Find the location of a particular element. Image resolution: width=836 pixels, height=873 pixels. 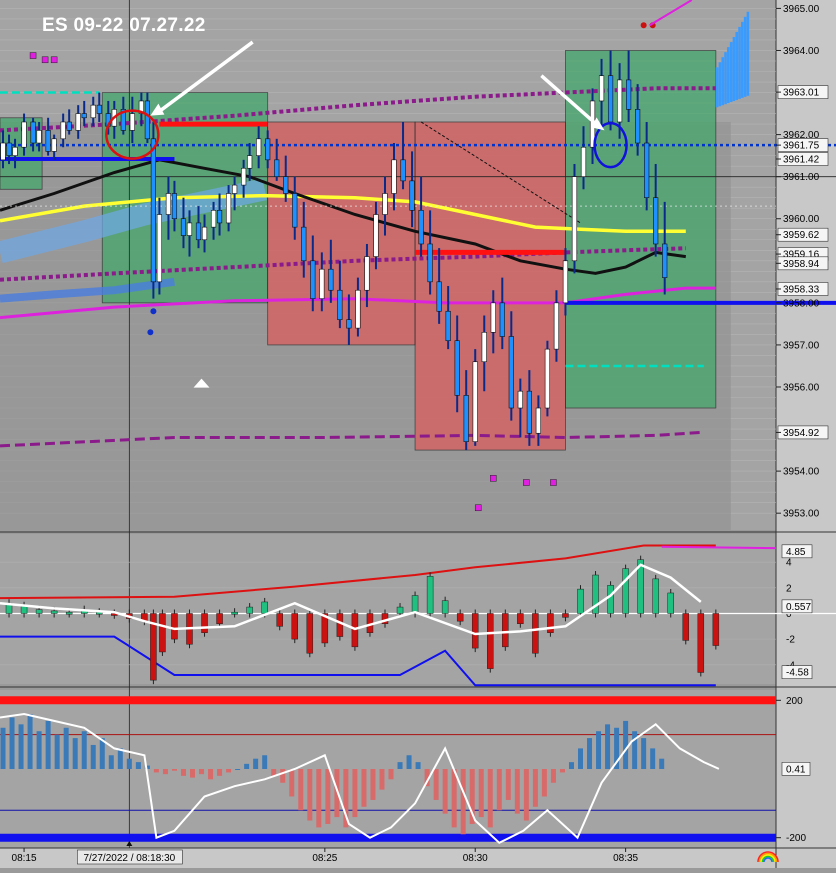

marker-dot is located at coordinates (153, 311).